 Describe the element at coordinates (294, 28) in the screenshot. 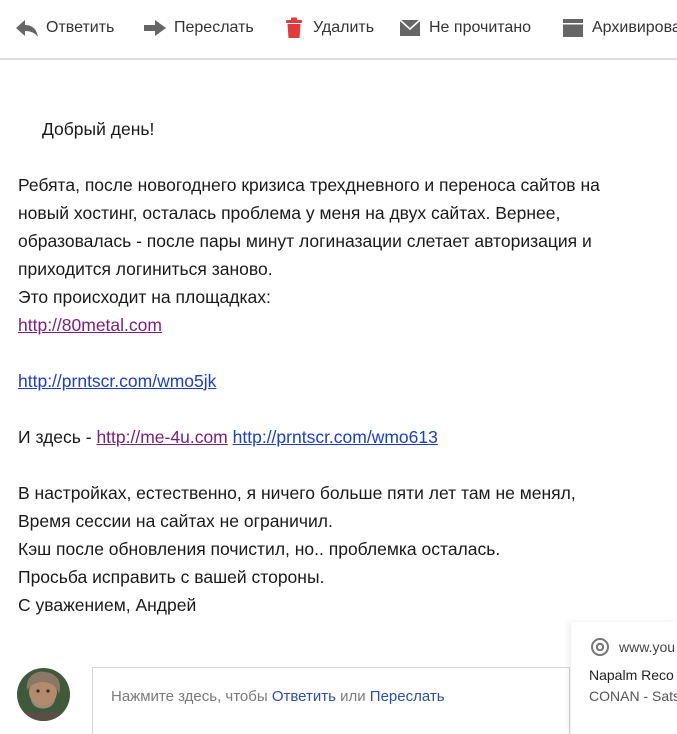

I see `trash-icon` at that location.